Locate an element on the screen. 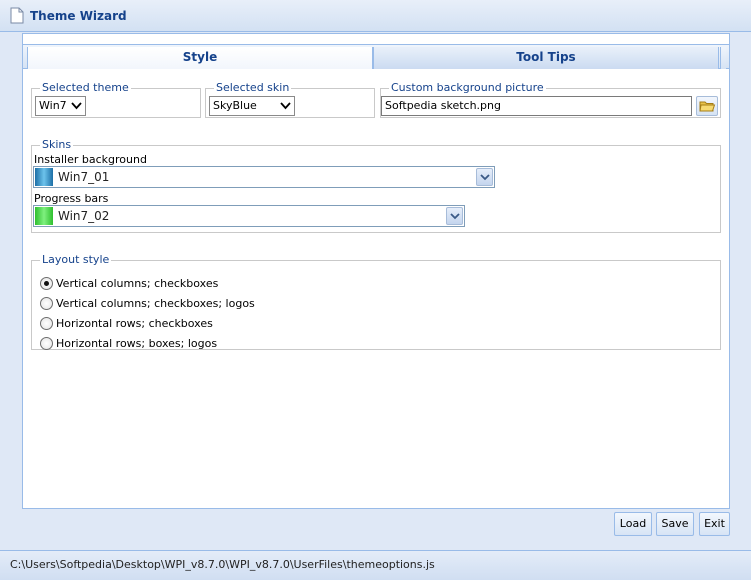 This screenshot has height=580, width=751. selected-theme-legend: Selected theme is located at coordinates (85, 87).